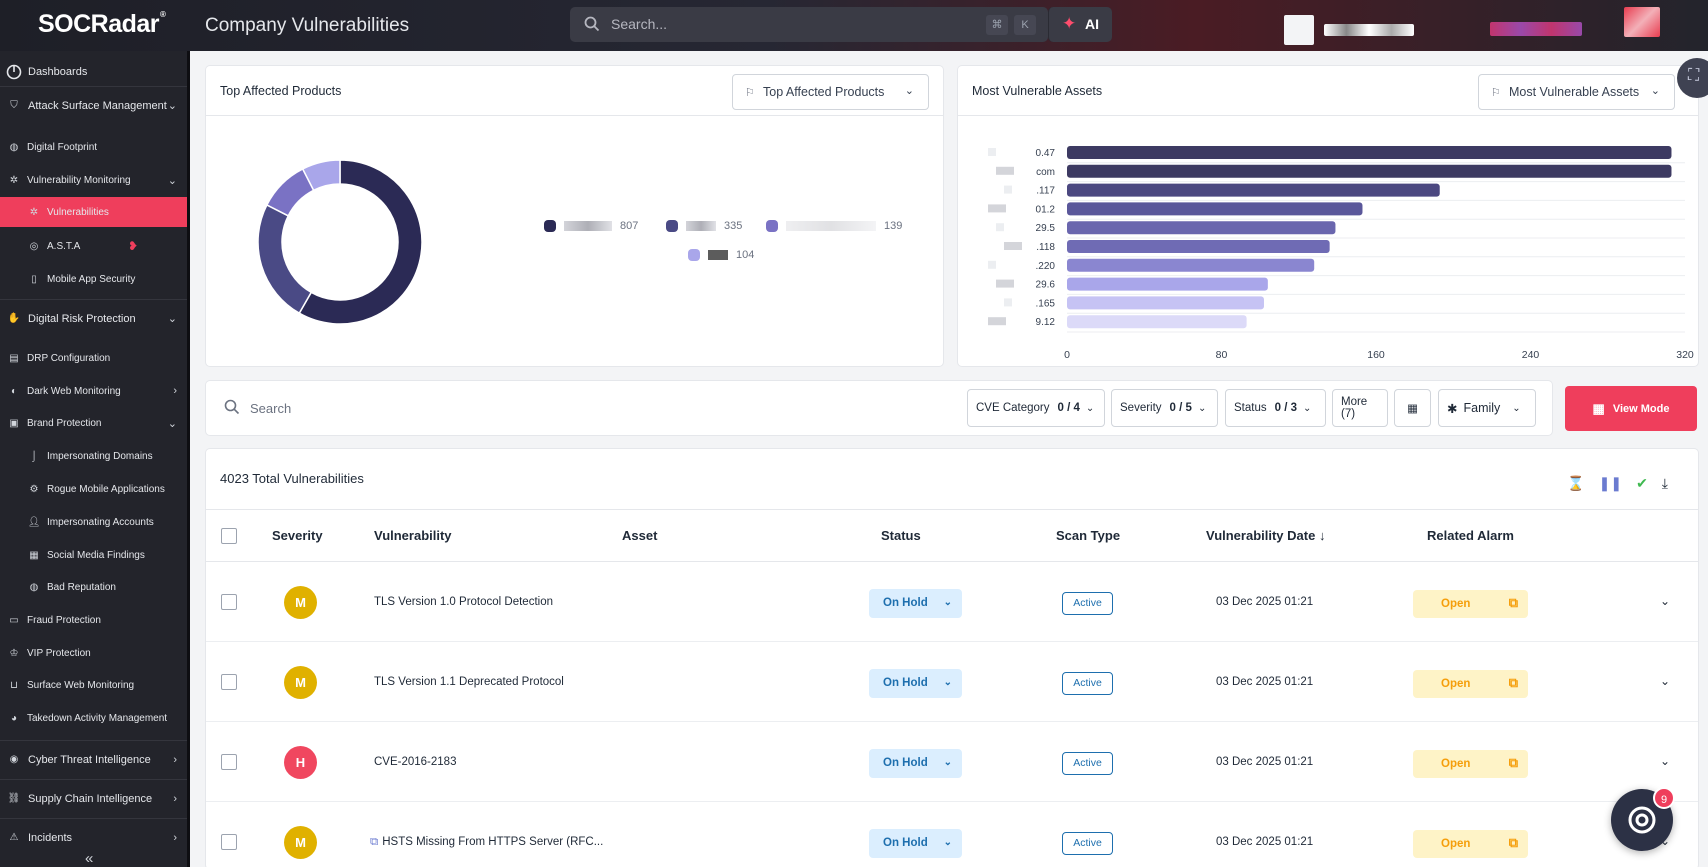 This screenshot has width=1708, height=867. What do you see at coordinates (93, 587) in the screenshot?
I see `sidebar-item-bad-reputation: ◍ Bad Reputation` at bounding box center [93, 587].